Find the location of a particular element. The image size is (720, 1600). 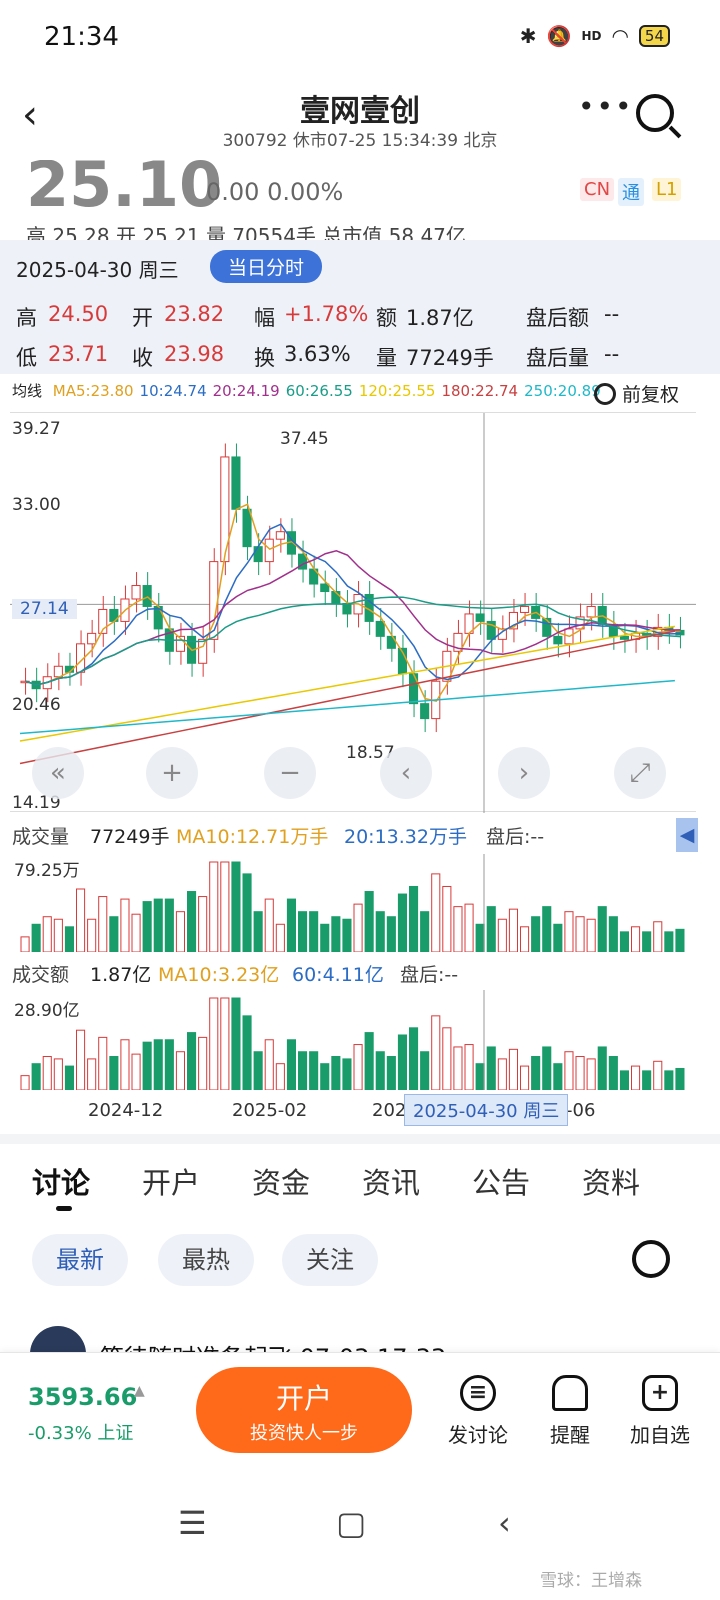

filter-latest: 最新 is located at coordinates (80, 1260).